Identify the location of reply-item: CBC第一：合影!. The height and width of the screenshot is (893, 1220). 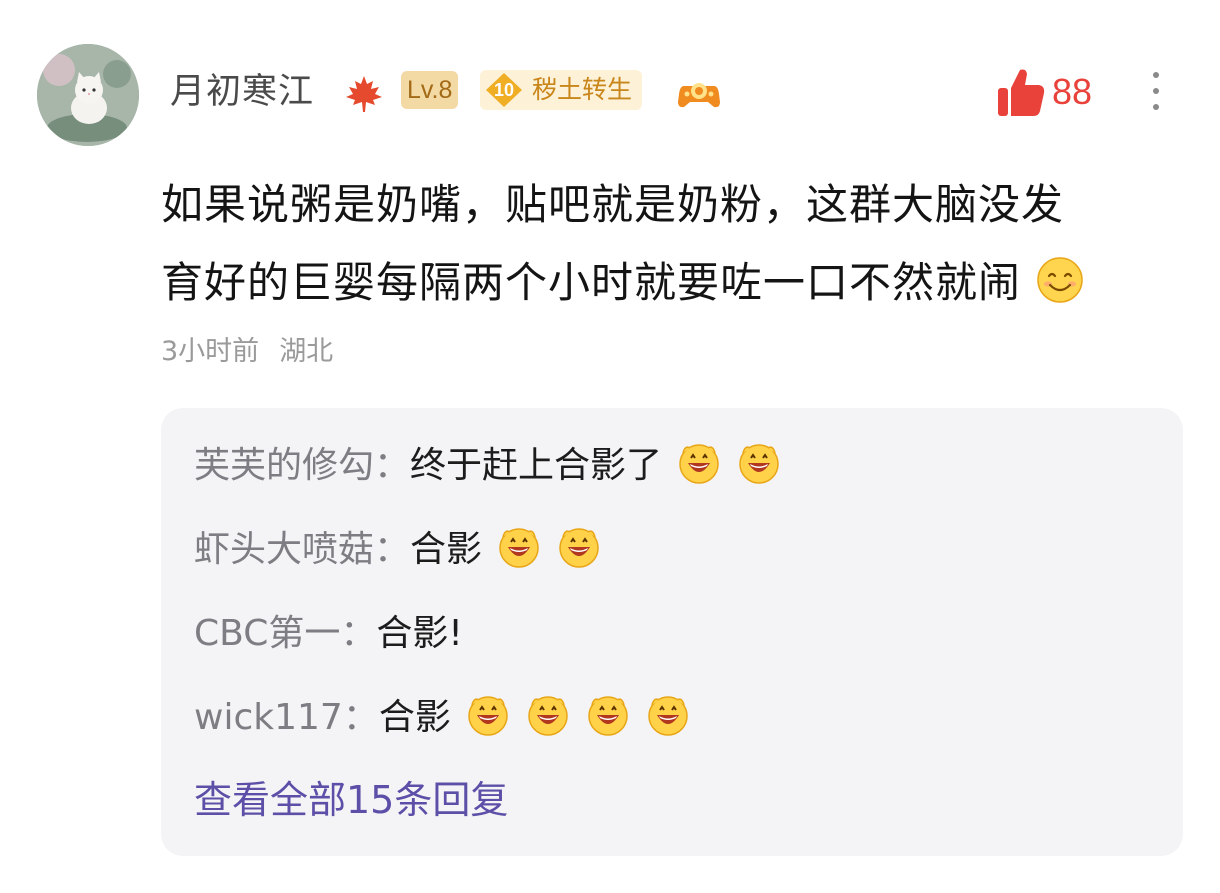
(328, 634).